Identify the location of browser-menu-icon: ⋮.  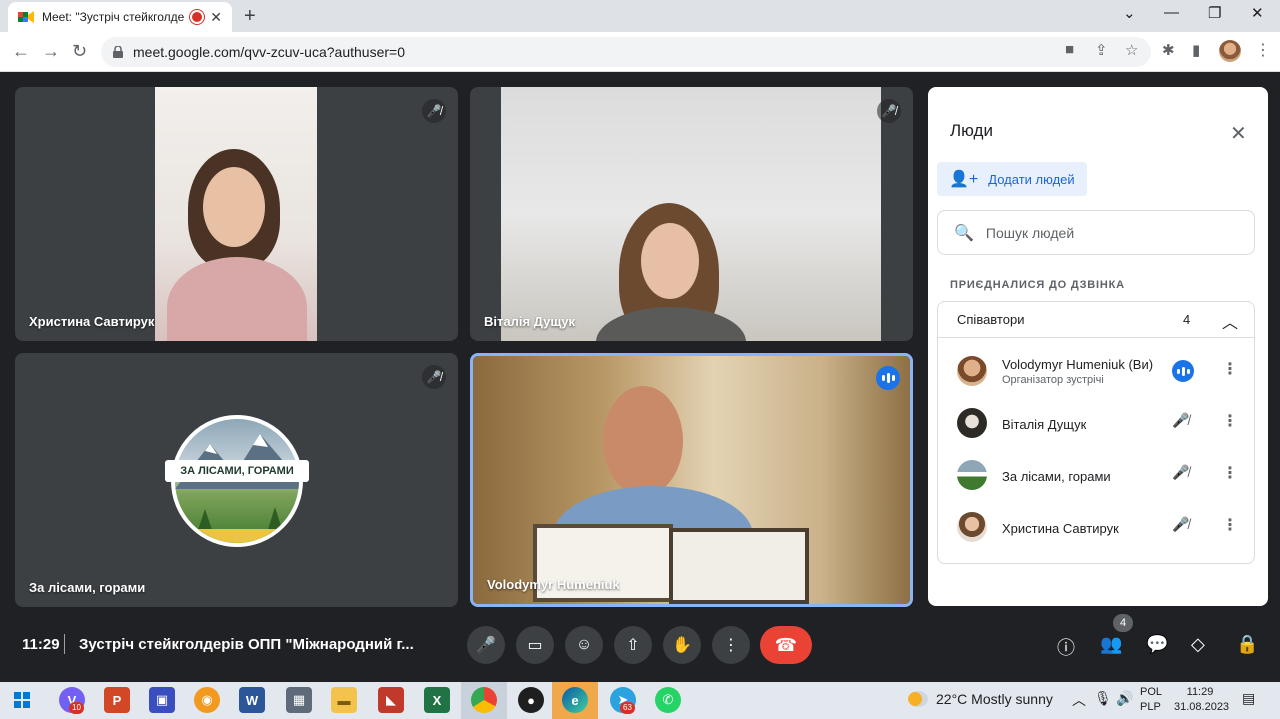
(1263, 50).